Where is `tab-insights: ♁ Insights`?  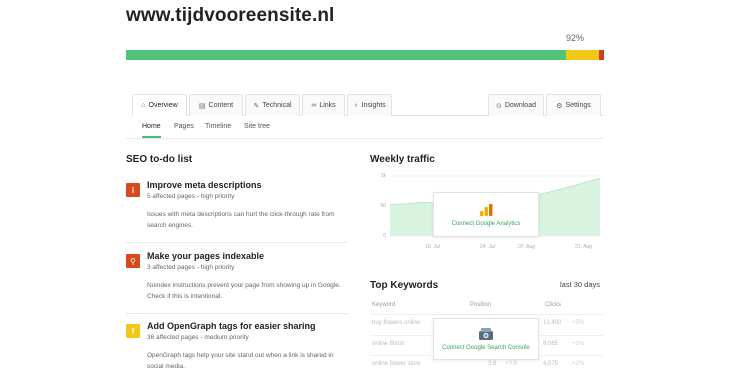 tab-insights: ♁ Insights is located at coordinates (369, 105).